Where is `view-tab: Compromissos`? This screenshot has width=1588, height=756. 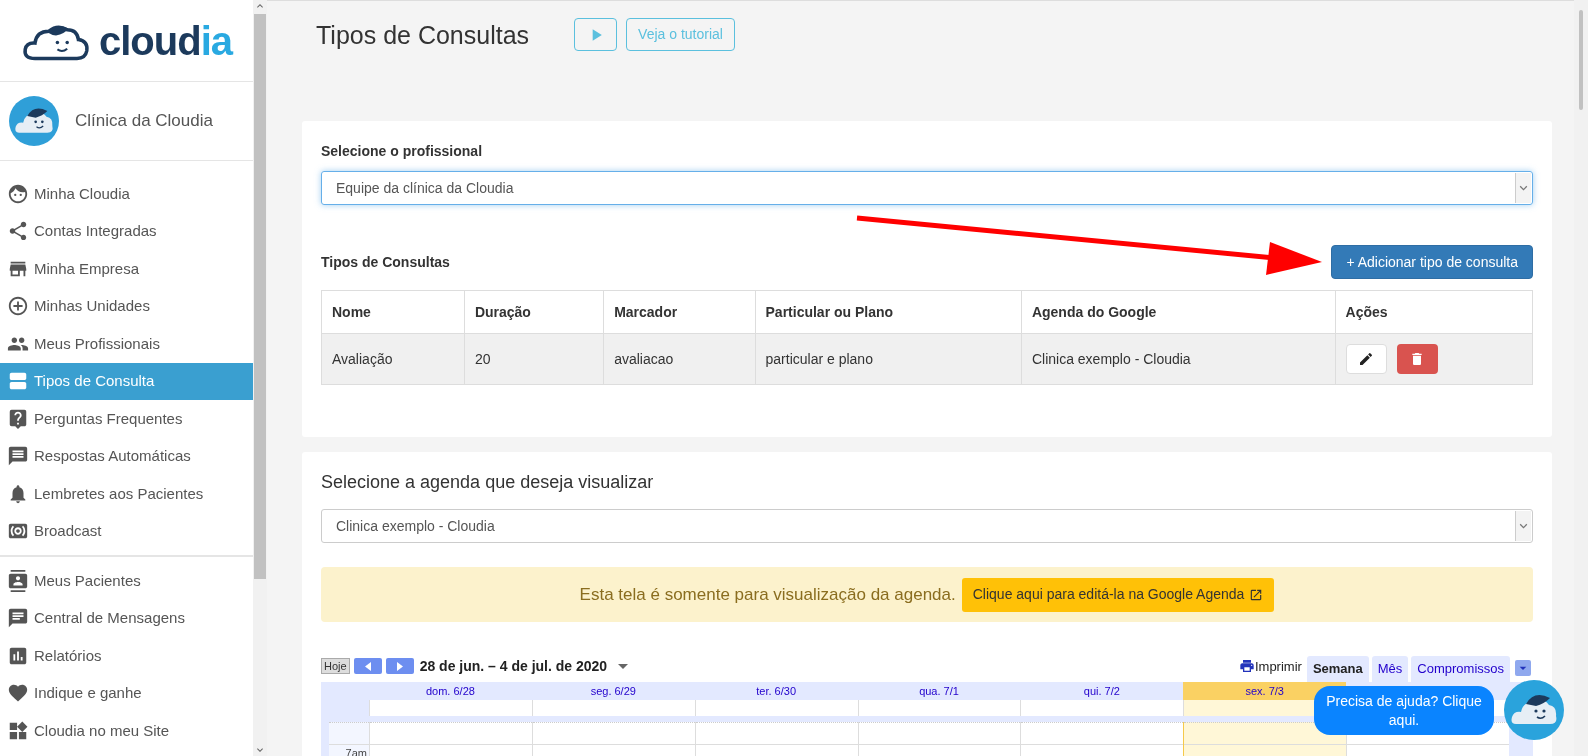
view-tab: Compromissos is located at coordinates (1460, 669).